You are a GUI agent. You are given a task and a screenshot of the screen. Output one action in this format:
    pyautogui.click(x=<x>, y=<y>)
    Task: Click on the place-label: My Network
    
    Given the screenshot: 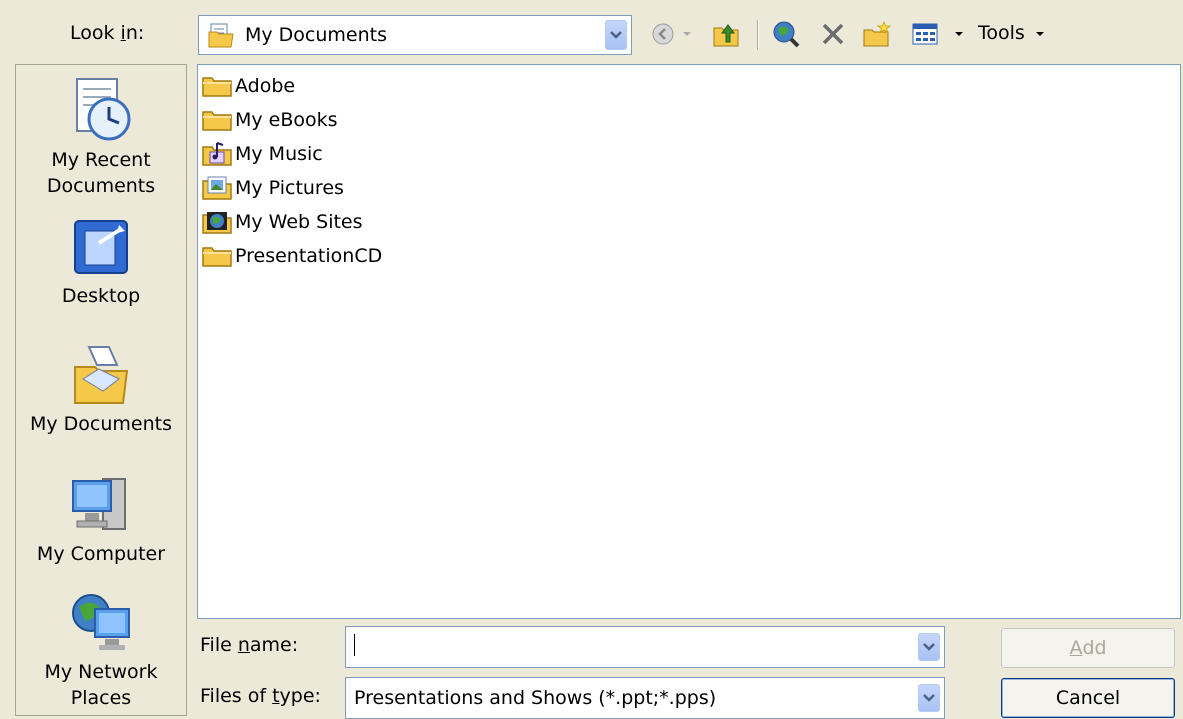 What is the action you would take?
    pyautogui.click(x=101, y=672)
    